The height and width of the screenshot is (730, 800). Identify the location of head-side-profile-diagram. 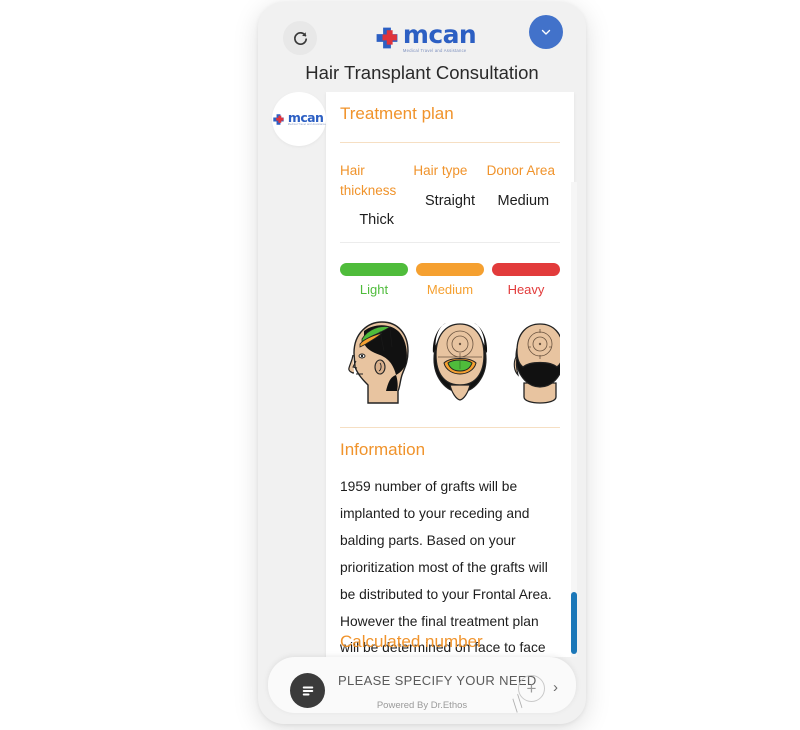
(378, 362).